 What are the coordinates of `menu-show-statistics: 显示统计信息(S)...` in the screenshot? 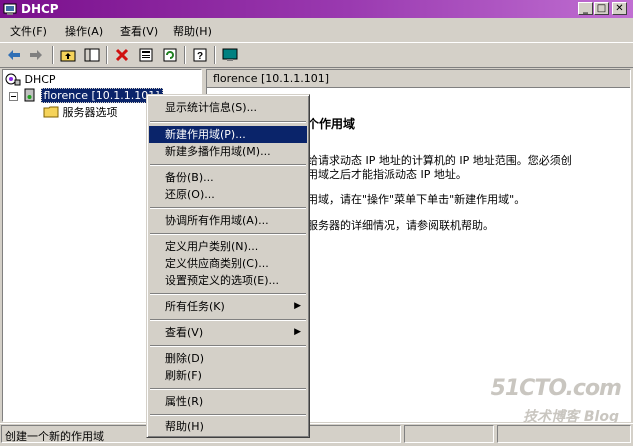 It's located at (228, 107).